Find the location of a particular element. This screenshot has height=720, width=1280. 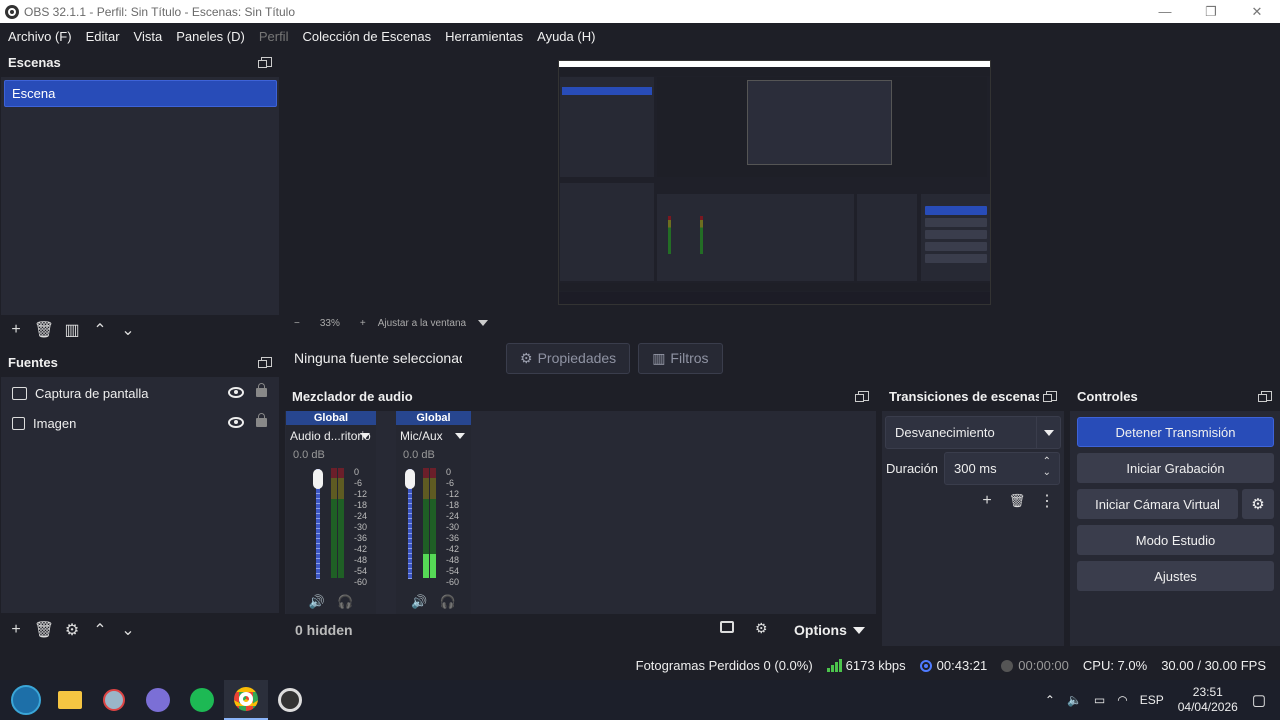

properties-button: ⚙ Propiedades is located at coordinates (568, 358).